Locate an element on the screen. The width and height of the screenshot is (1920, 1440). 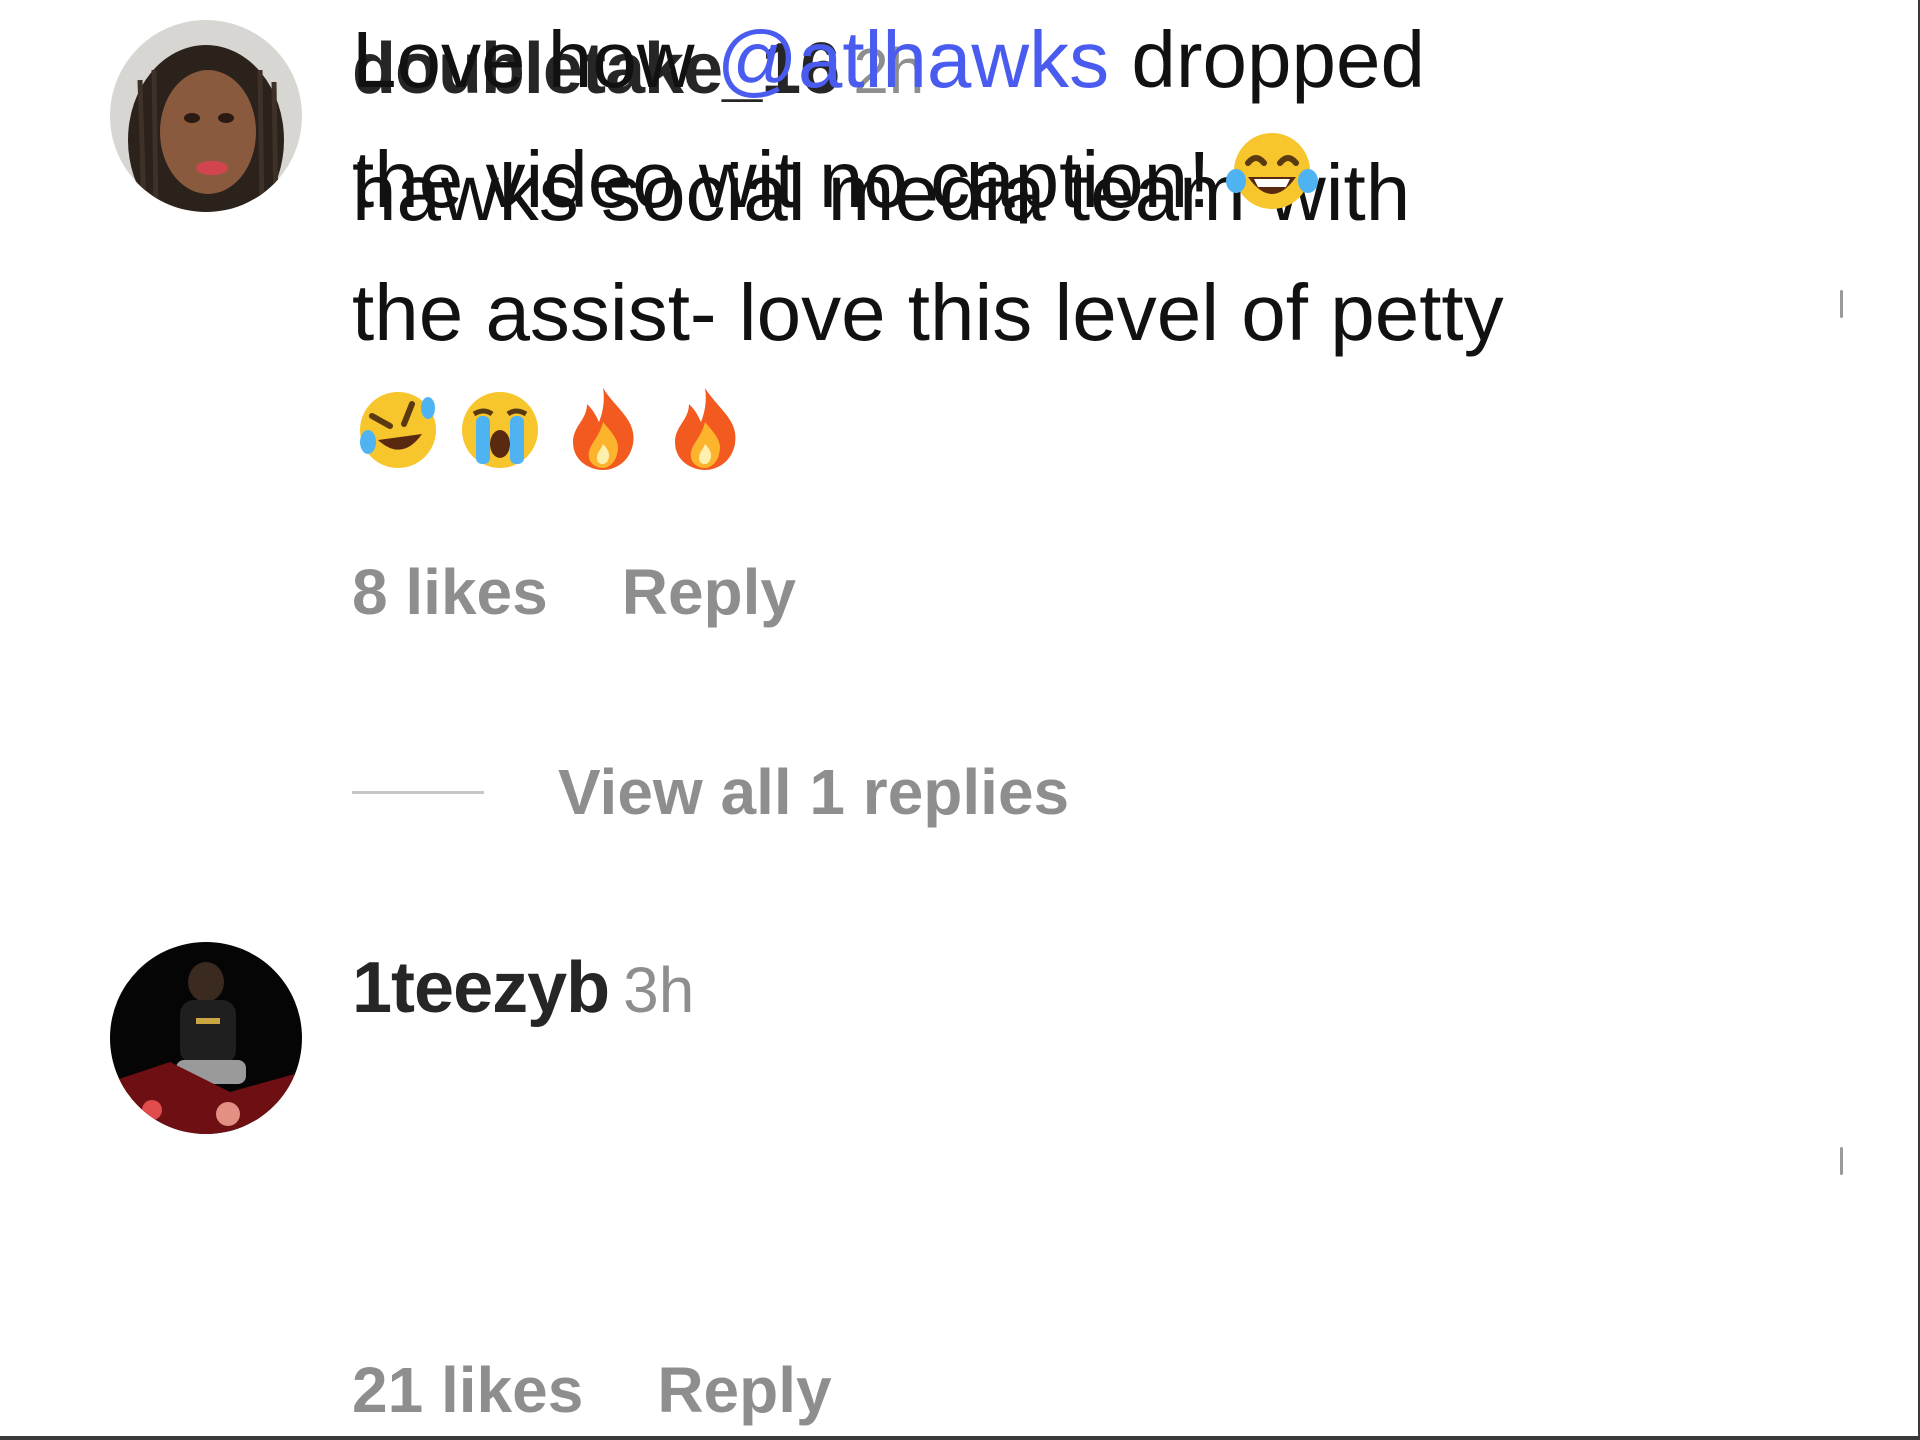
face-with-tears-of-joy-emoji is located at coordinates (1272, 173).